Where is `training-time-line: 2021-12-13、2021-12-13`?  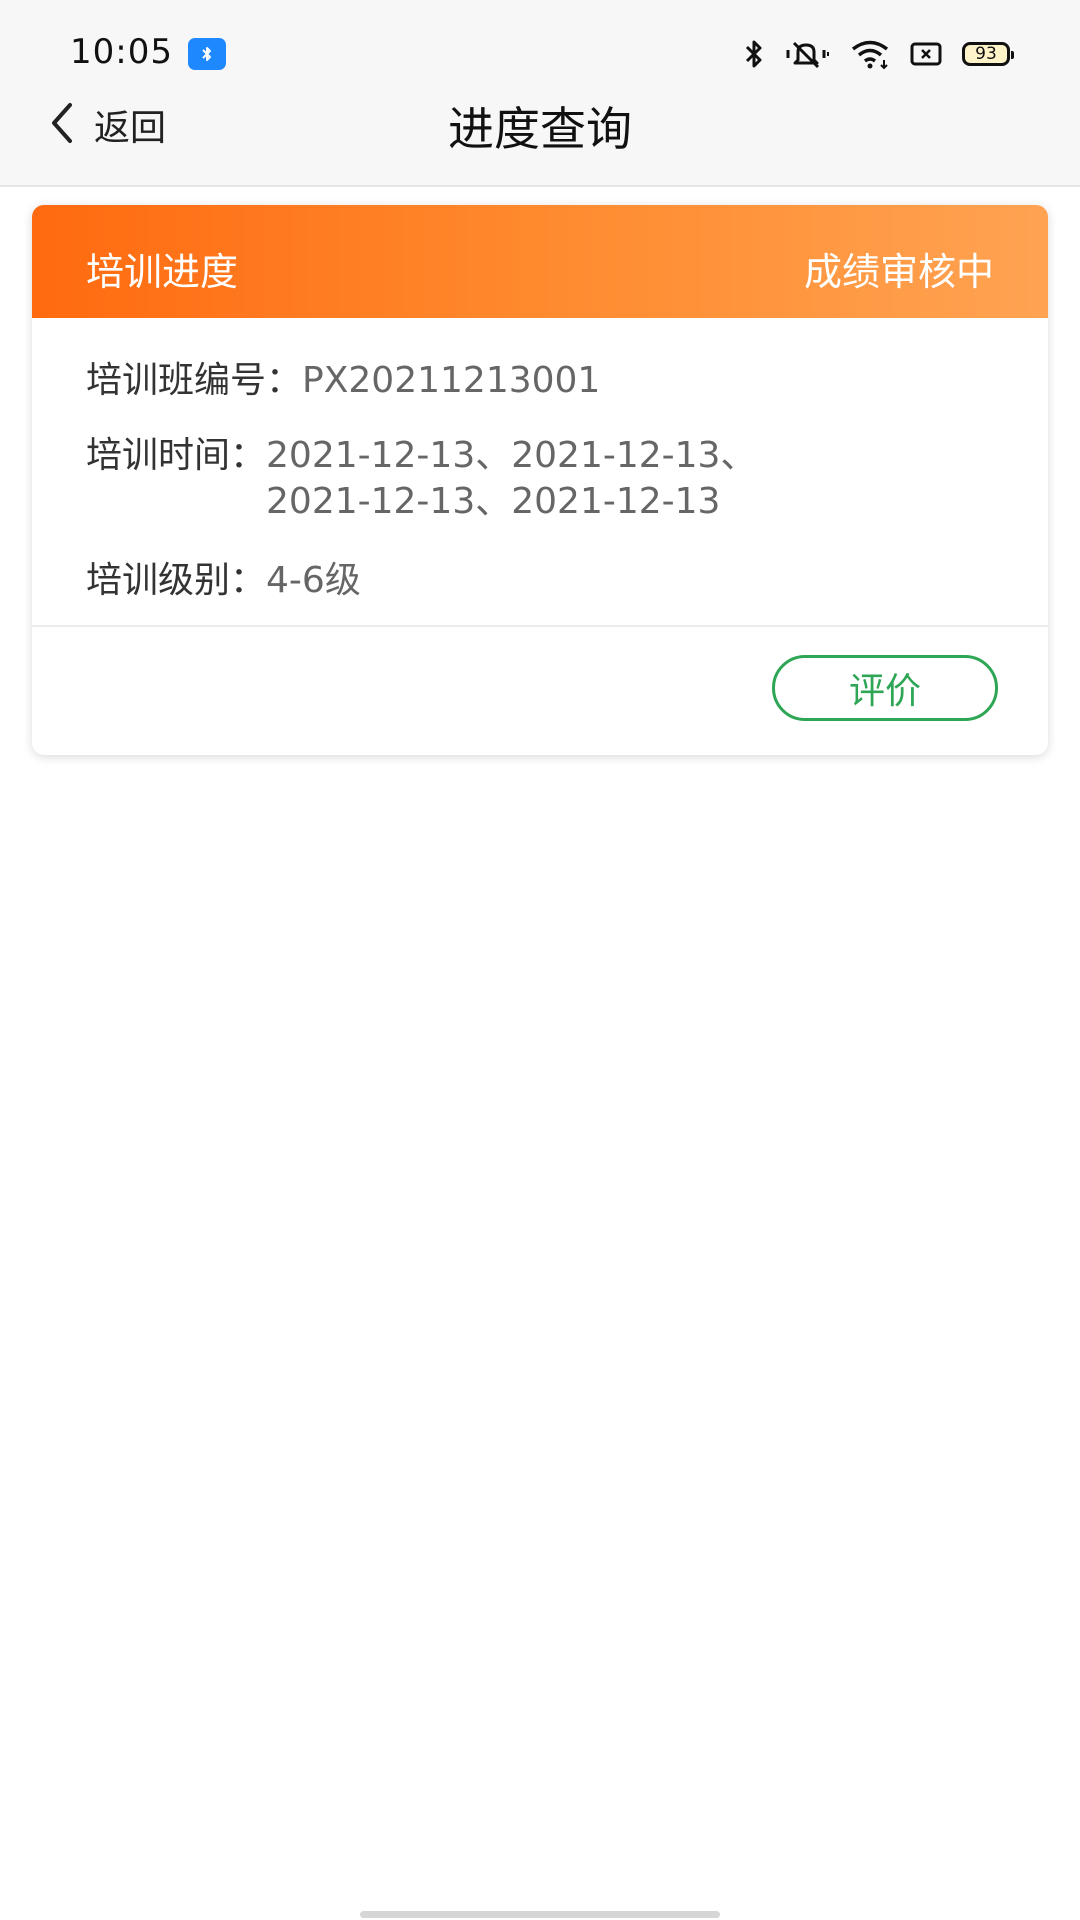 training-time-line: 2021-12-13、2021-12-13 is located at coordinates (493, 501).